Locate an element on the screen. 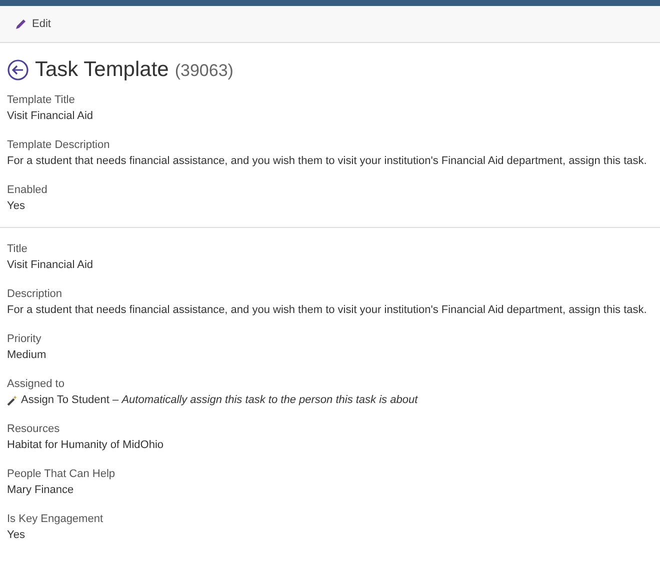 This screenshot has height=568, width=660. edit-button: Edit is located at coordinates (33, 24).